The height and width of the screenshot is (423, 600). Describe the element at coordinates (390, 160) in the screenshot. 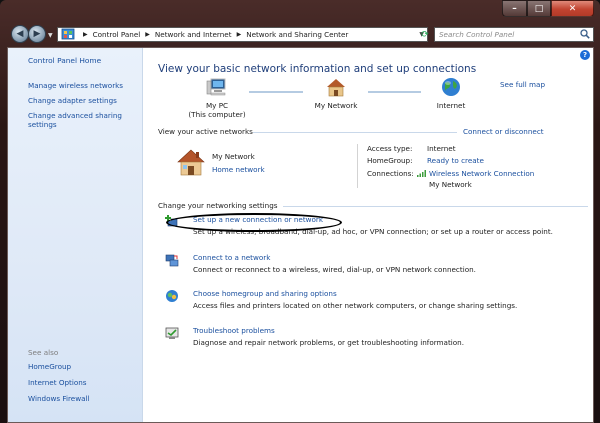

I see `homegroup-label: HomeGroup:` at that location.